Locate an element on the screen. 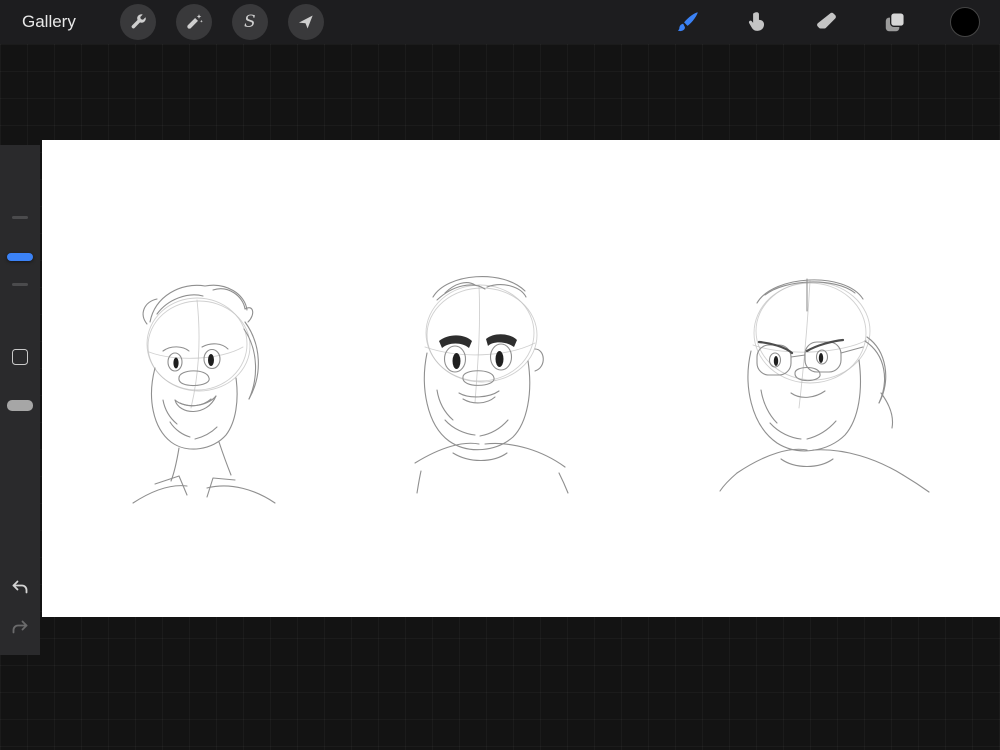  paint-tool-button is located at coordinates (687, 22).